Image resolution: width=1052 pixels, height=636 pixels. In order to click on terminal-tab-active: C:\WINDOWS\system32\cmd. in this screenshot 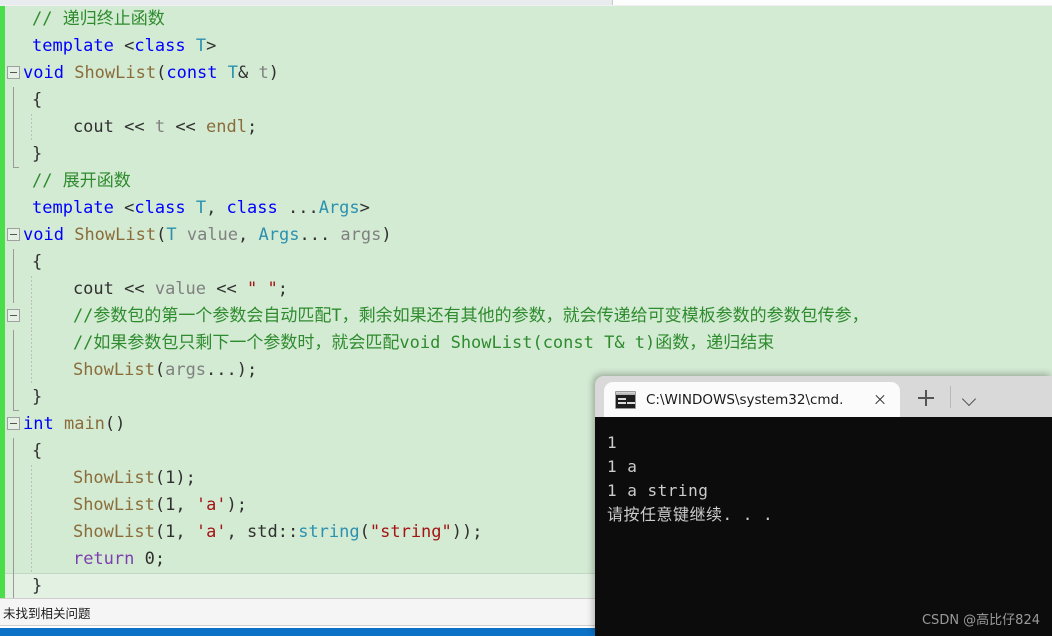, I will do `click(752, 399)`.